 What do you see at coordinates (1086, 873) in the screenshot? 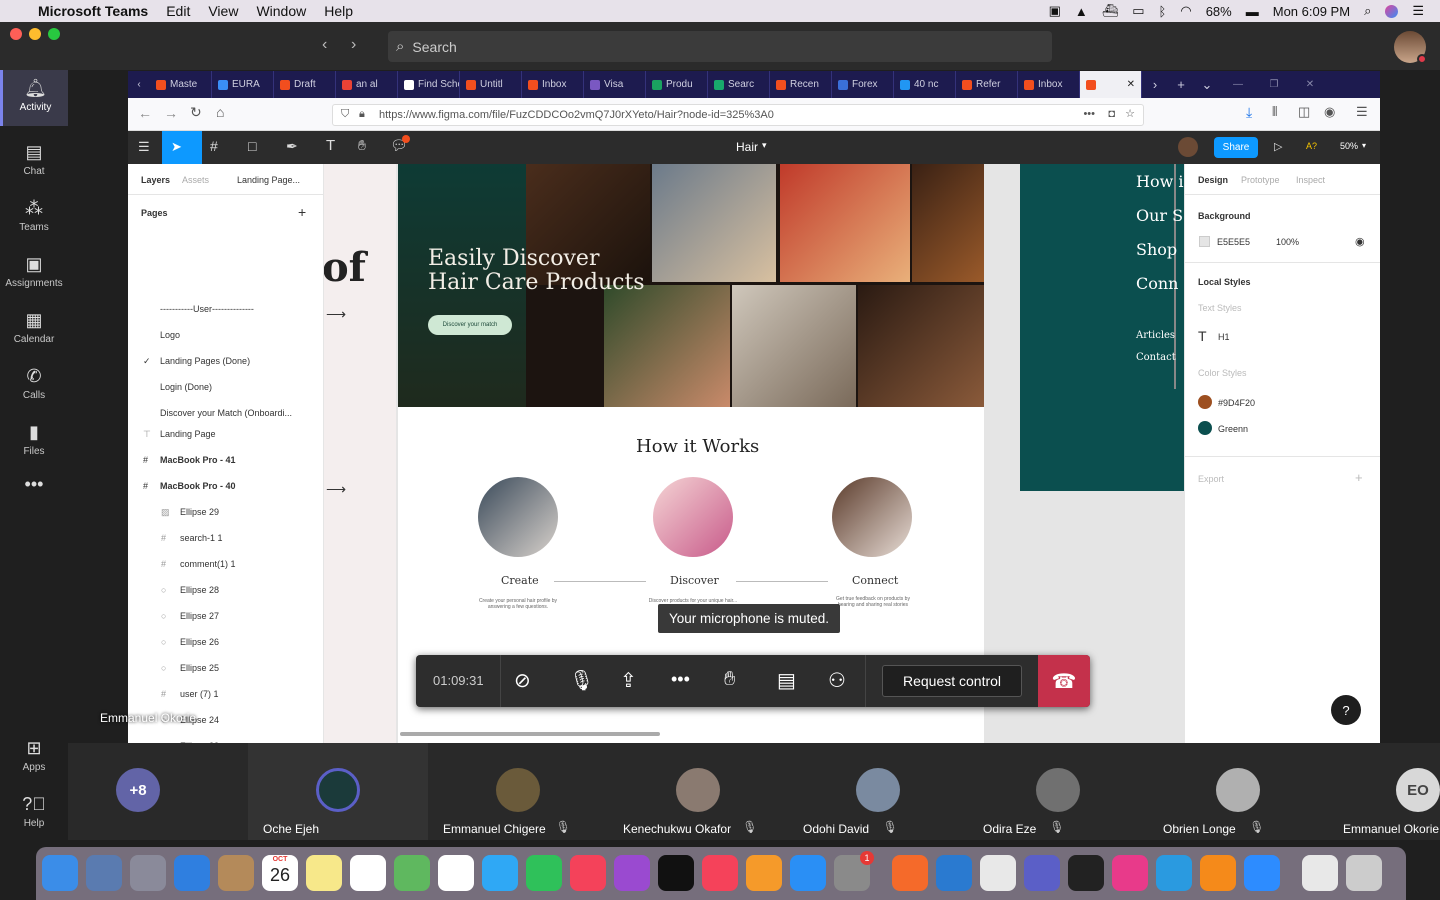
I see `terminal-app-icon` at bounding box center [1086, 873].